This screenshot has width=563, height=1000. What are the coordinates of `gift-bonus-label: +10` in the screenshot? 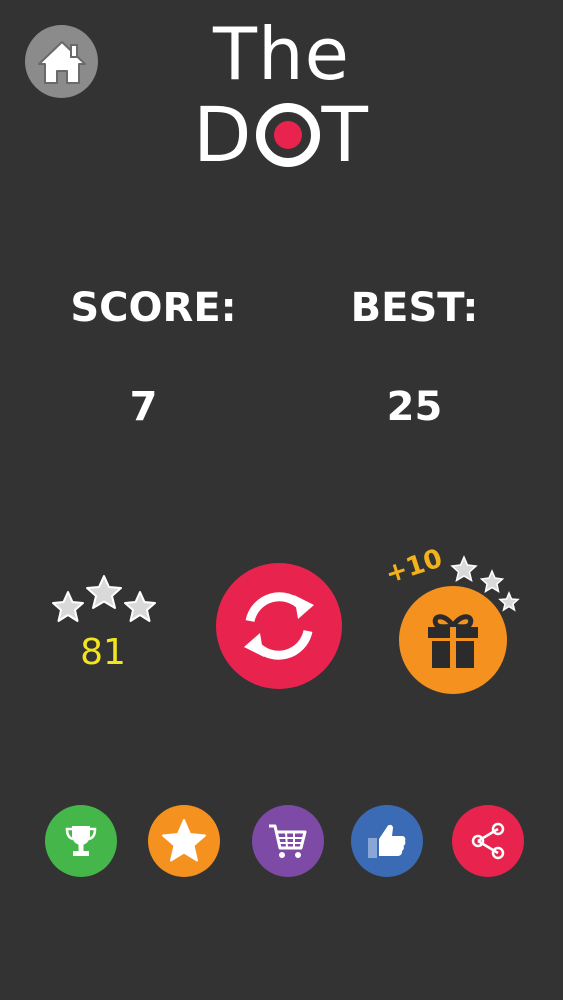 It's located at (414, 566).